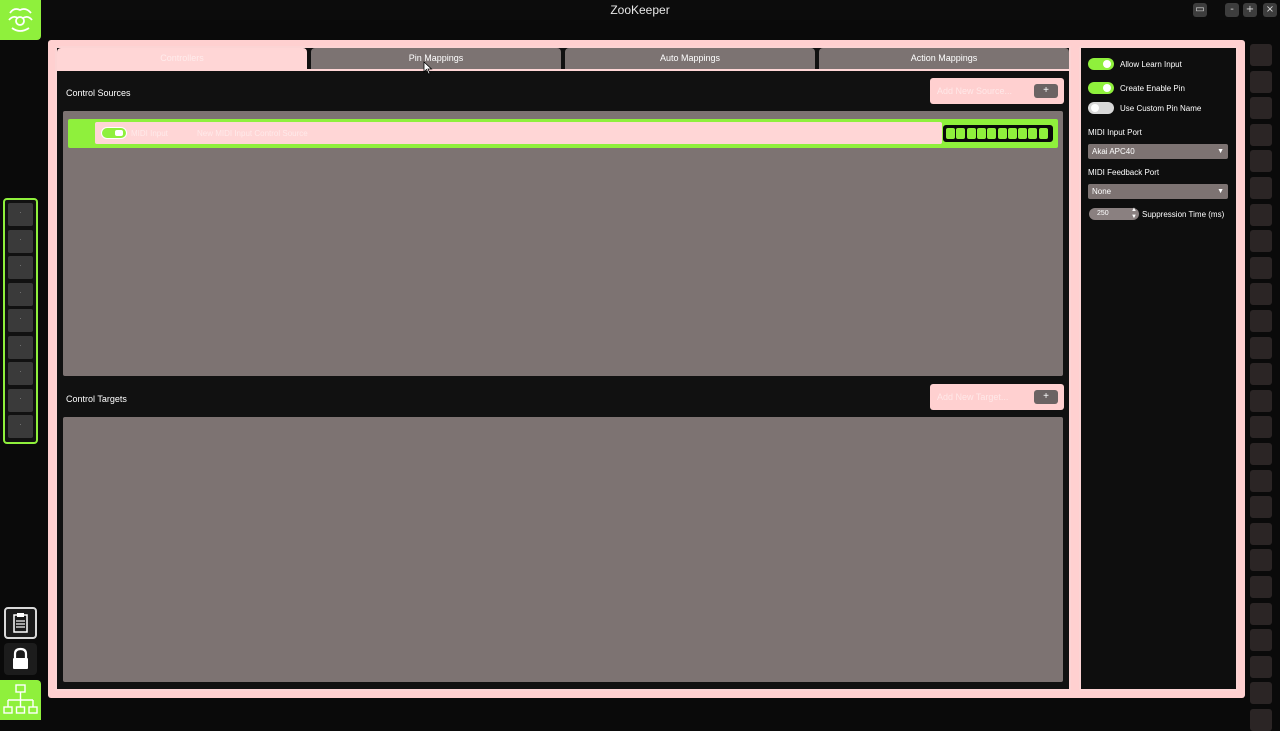 The image size is (1280, 731). I want to click on add-target-box: Add New Target... +, so click(997, 397).